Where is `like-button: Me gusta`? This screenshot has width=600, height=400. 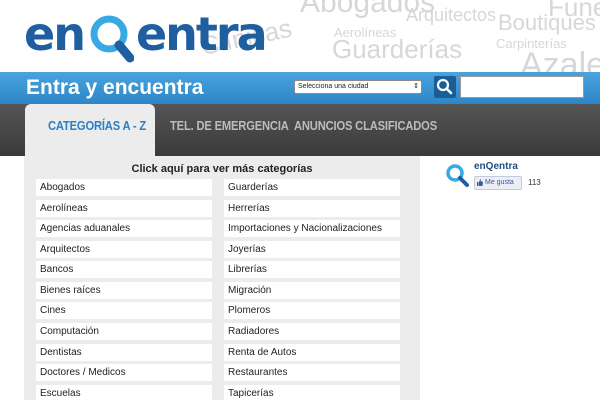
like-button: Me gusta is located at coordinates (498, 183).